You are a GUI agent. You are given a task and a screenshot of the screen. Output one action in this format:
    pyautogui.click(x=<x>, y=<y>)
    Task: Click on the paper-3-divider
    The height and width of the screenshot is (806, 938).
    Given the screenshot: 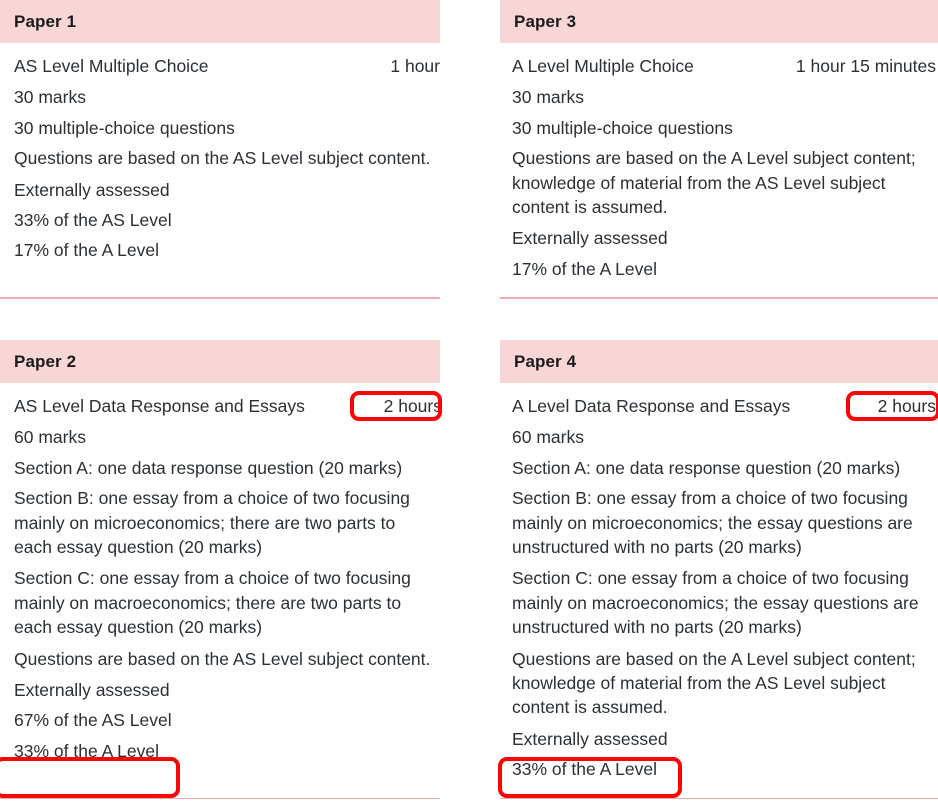 What is the action you would take?
    pyautogui.click(x=719, y=298)
    